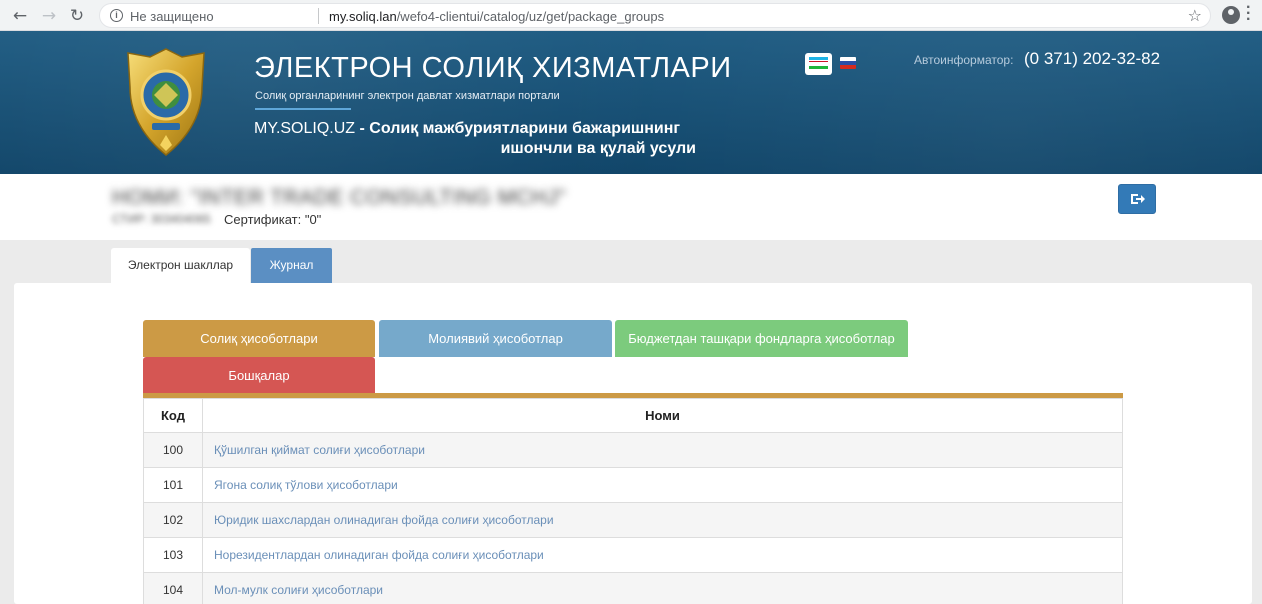 This screenshot has height=604, width=1262. Describe the element at coordinates (1231, 15) in the screenshot. I see `account-icon` at that location.